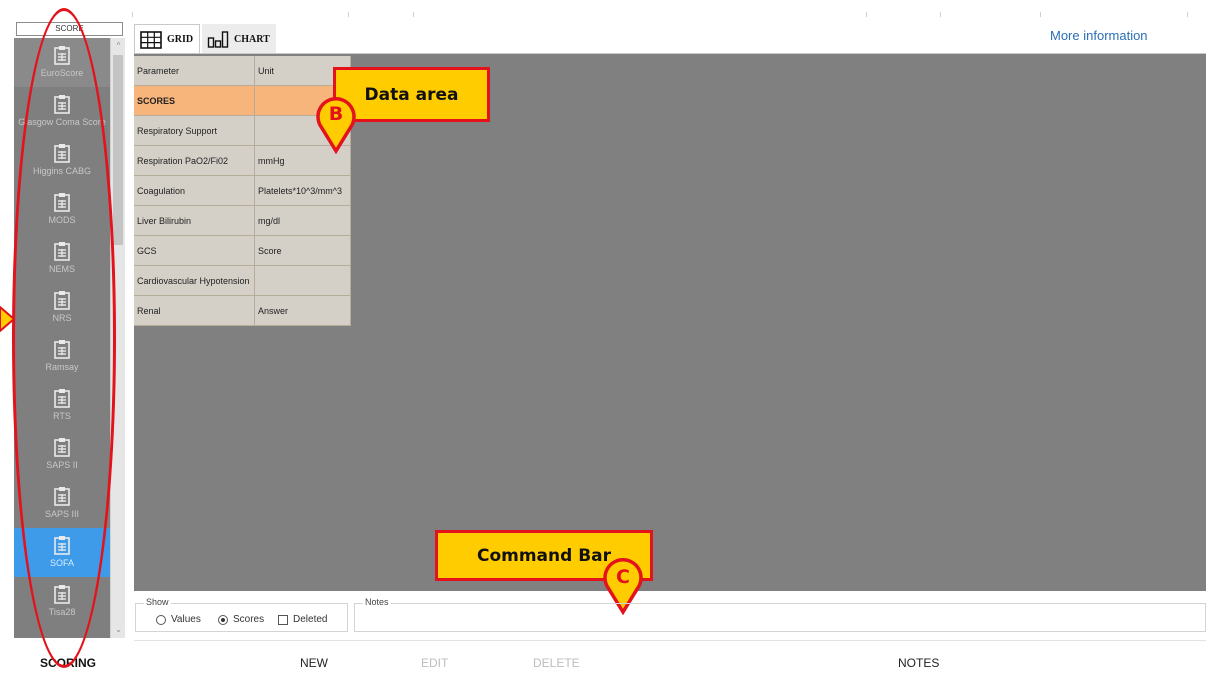 This screenshot has height=673, width=1206. I want to click on tab-grid: GRID, so click(167, 39).